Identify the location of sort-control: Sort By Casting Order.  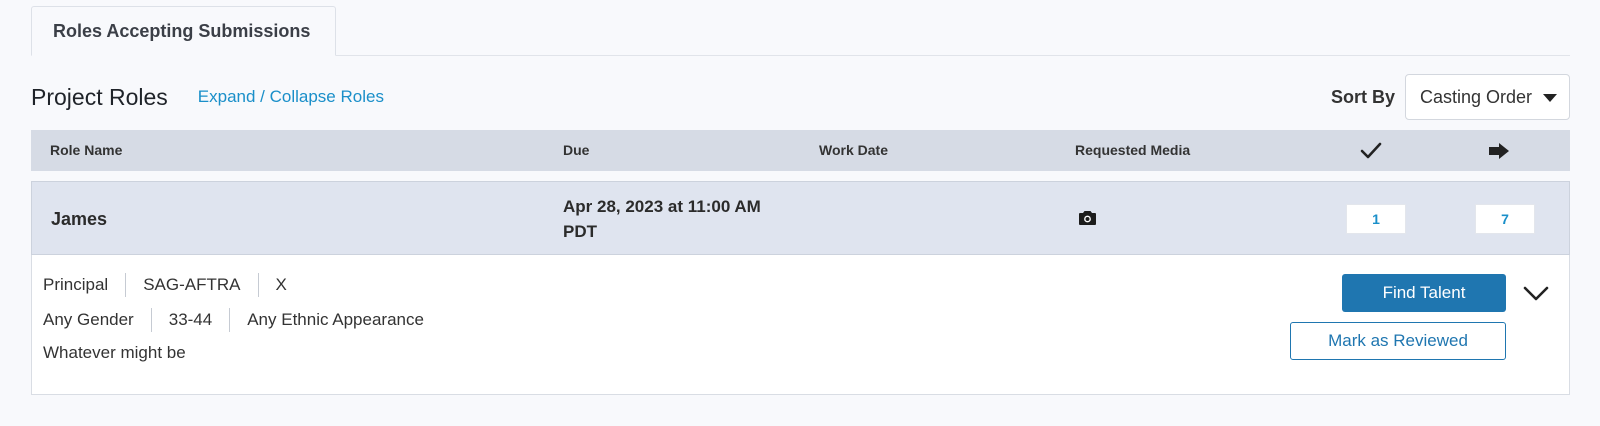
(1450, 97).